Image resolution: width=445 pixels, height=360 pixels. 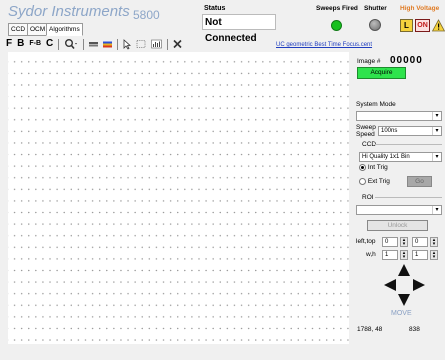 What do you see at coordinates (376, 104) in the screenshot?
I see `system-mode-label: System Mode` at bounding box center [376, 104].